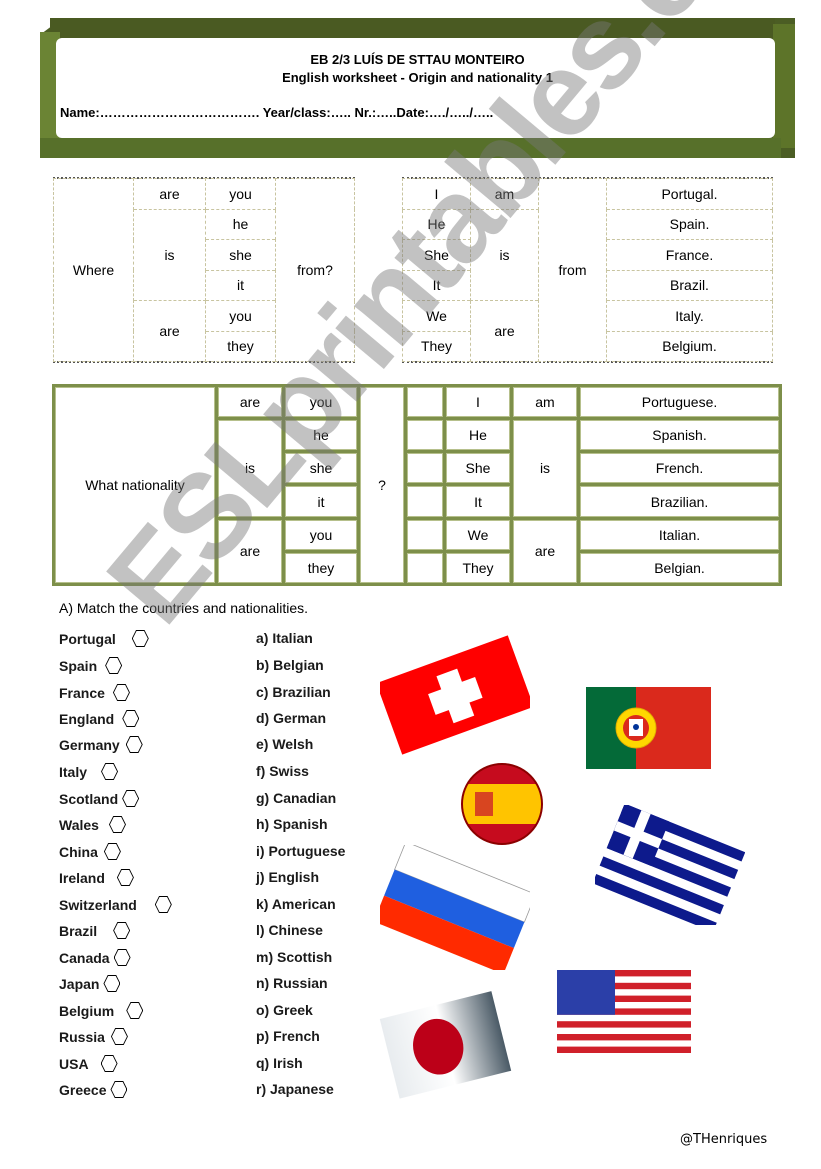  What do you see at coordinates (679, 567) in the screenshot?
I see `nationality-cell: Belgian.` at bounding box center [679, 567].